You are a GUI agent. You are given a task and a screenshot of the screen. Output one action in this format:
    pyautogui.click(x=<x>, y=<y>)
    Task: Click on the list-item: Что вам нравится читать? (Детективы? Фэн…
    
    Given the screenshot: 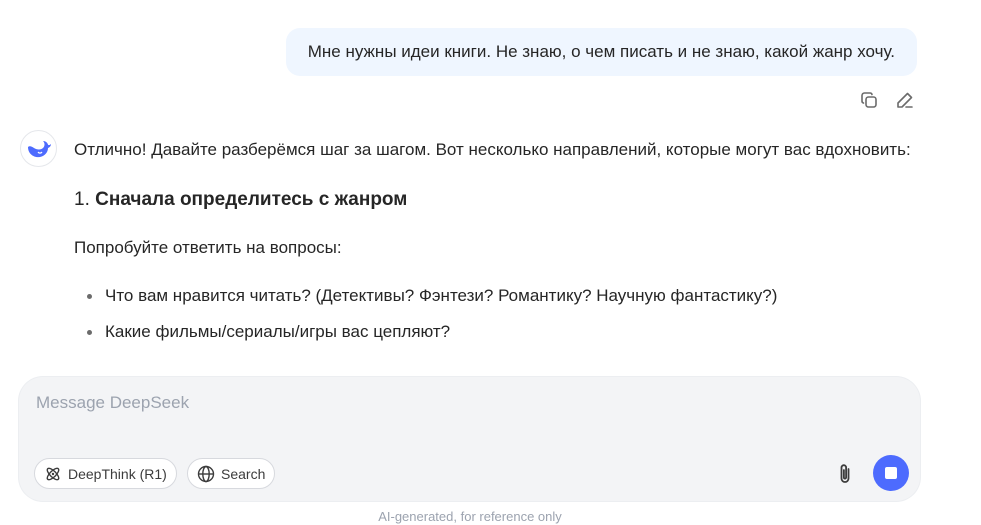 What is the action you would take?
    pyautogui.click(x=499, y=296)
    